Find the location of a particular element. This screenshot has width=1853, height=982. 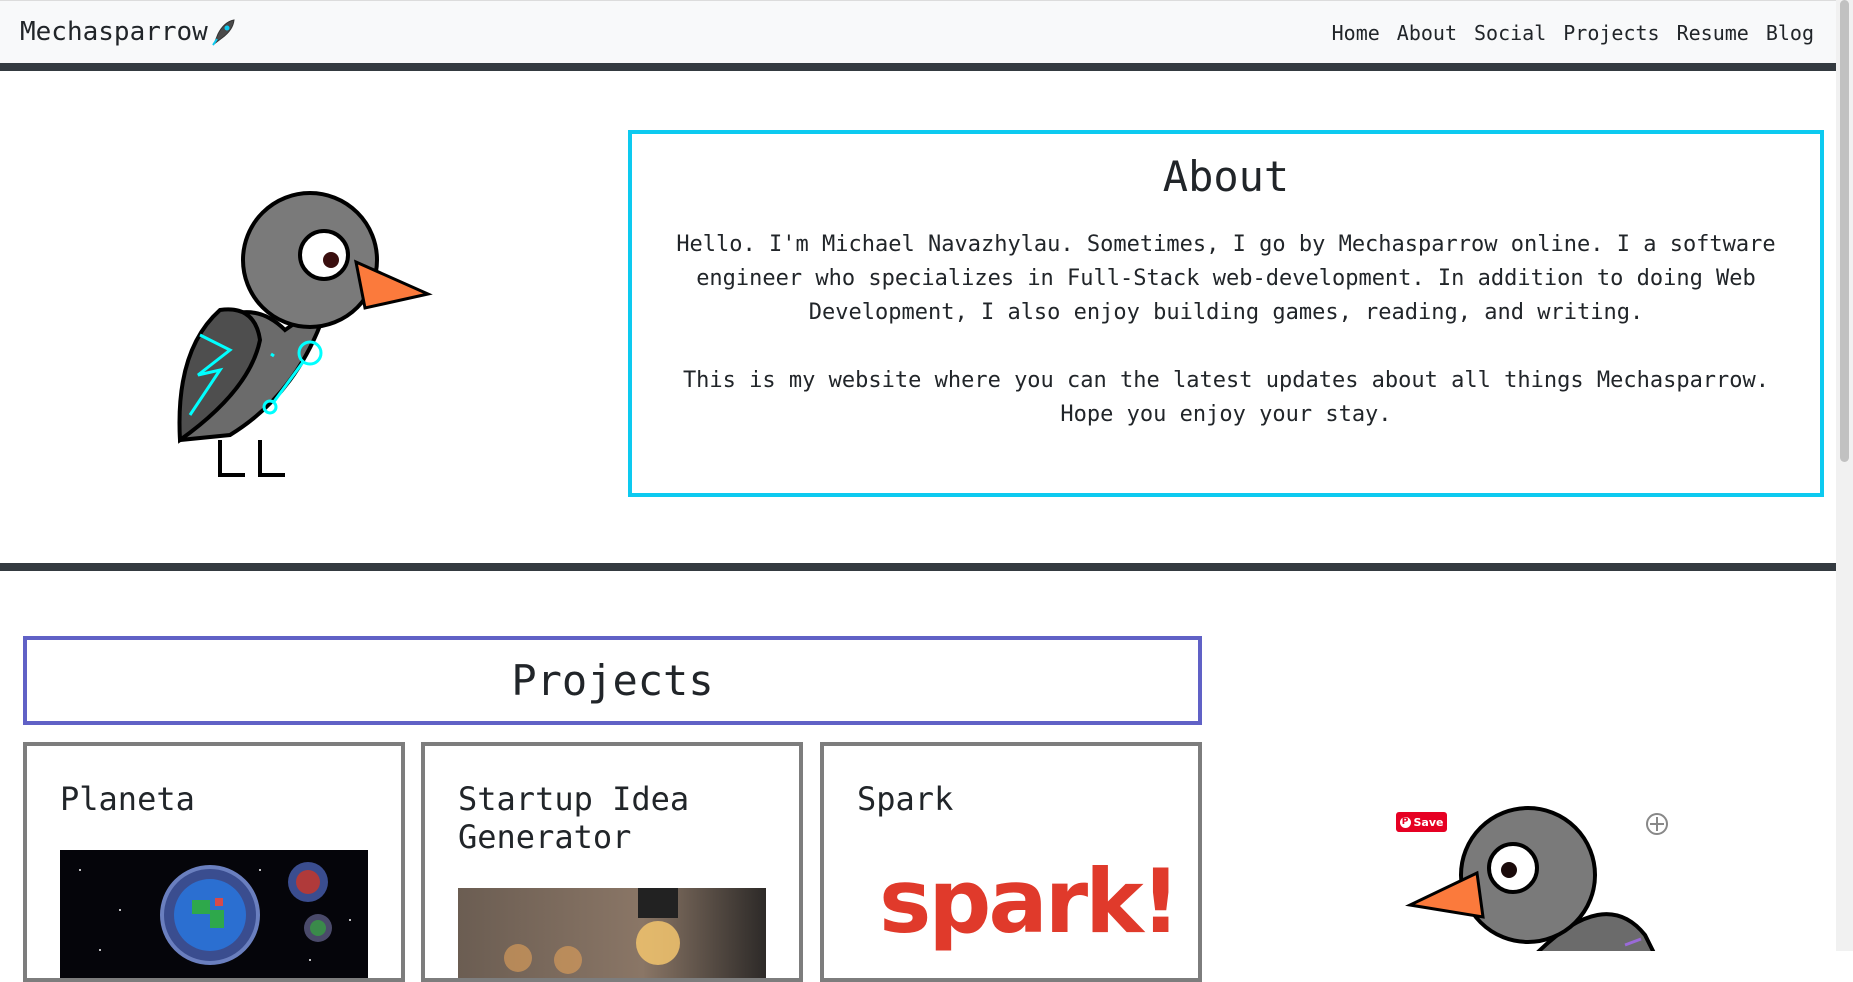

page-scrollbar is located at coordinates (1844, 475).